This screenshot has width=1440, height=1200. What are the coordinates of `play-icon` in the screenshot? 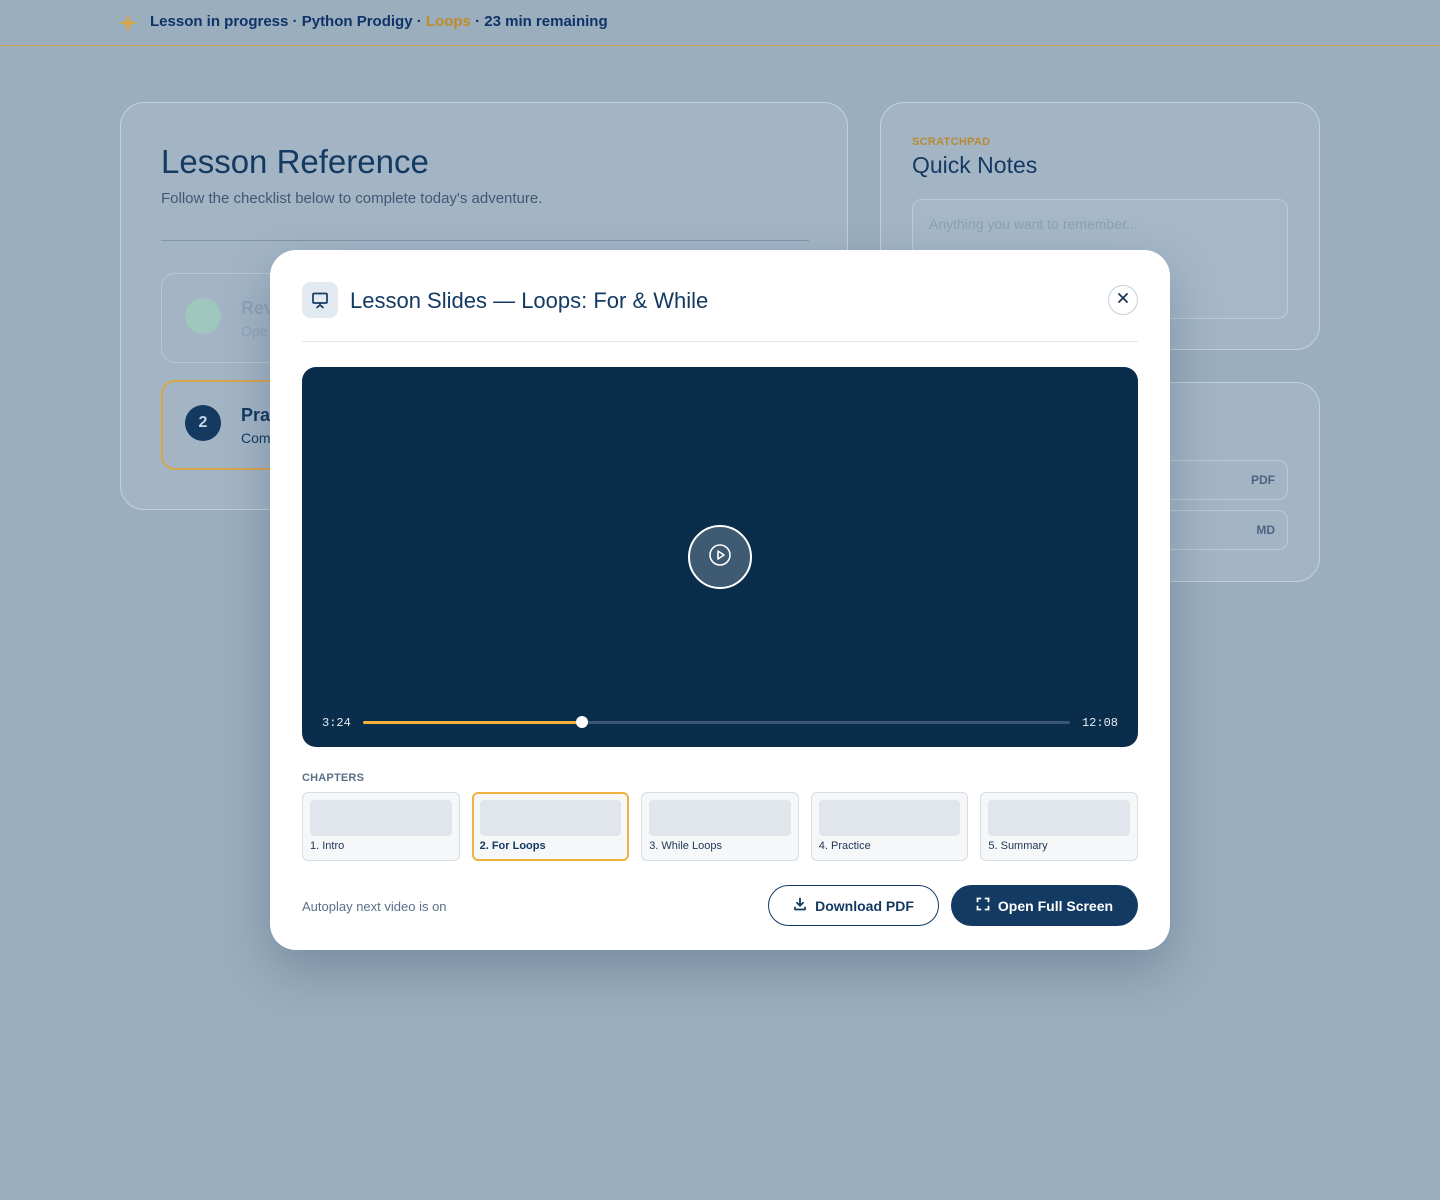 It's located at (720, 557).